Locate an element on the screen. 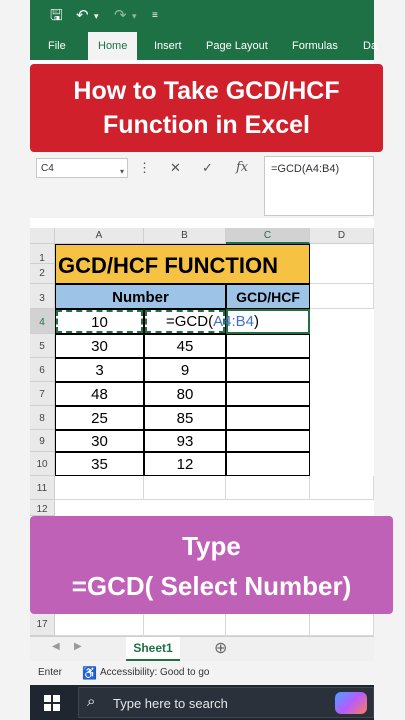  cell-d3 is located at coordinates (342, 296).